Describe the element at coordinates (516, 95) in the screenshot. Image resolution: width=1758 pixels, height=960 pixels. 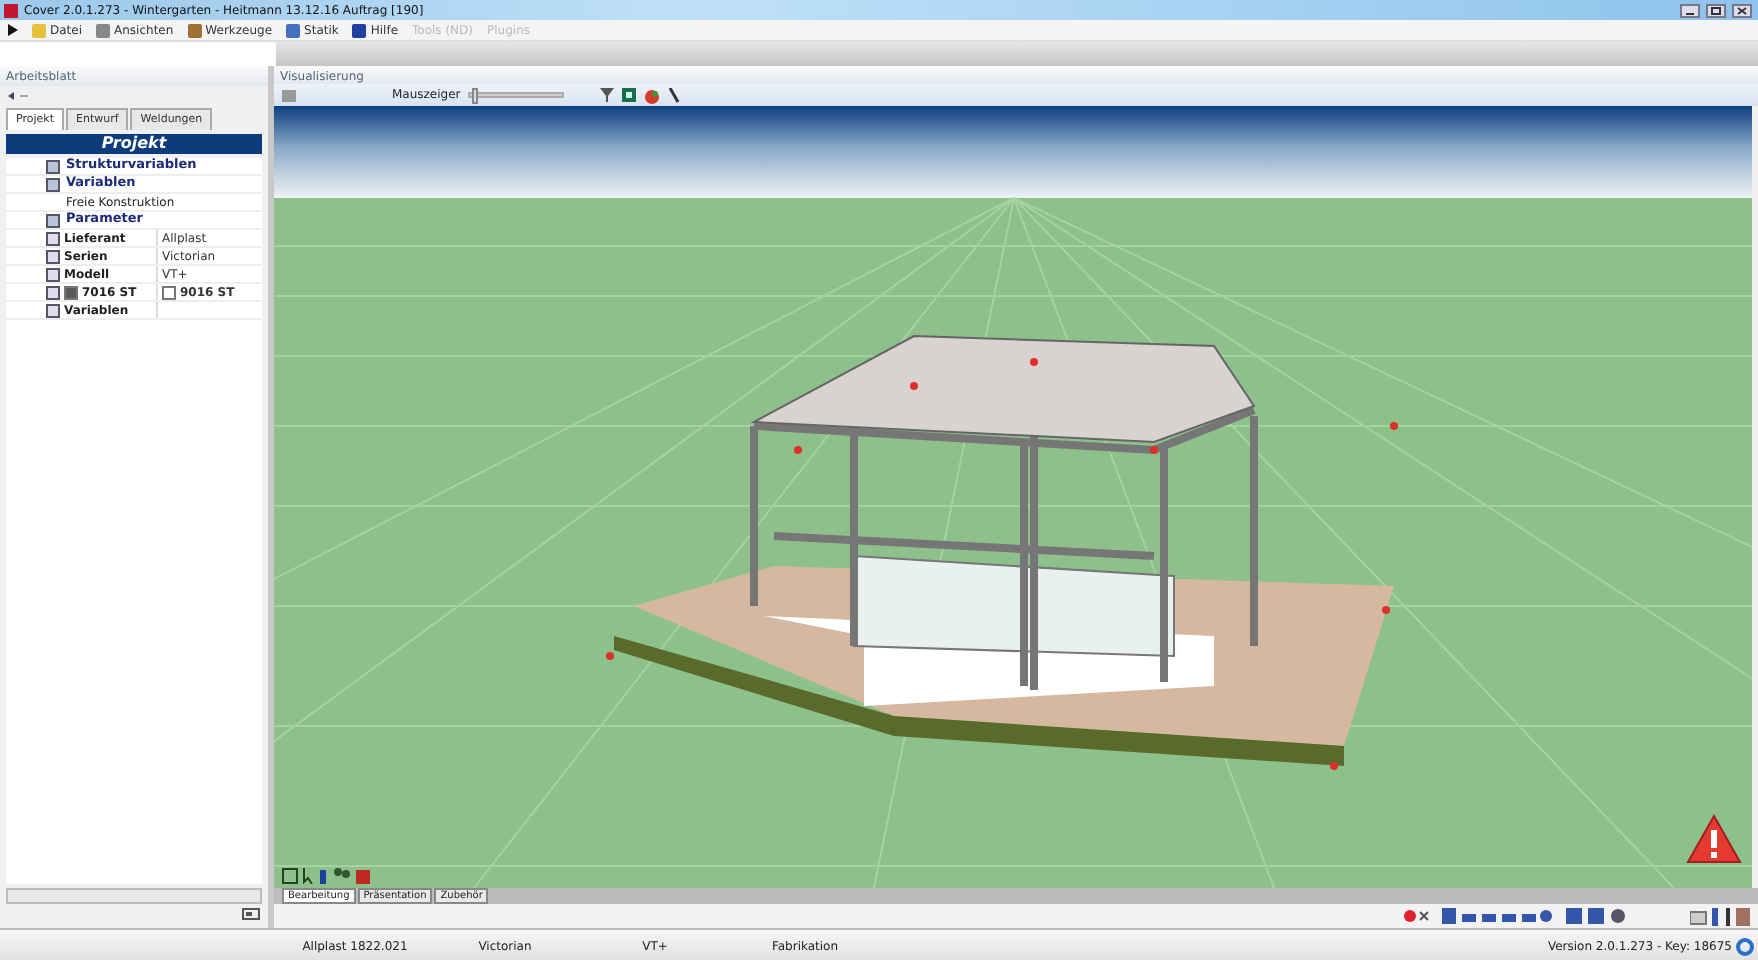
I see `pointer-slider` at that location.